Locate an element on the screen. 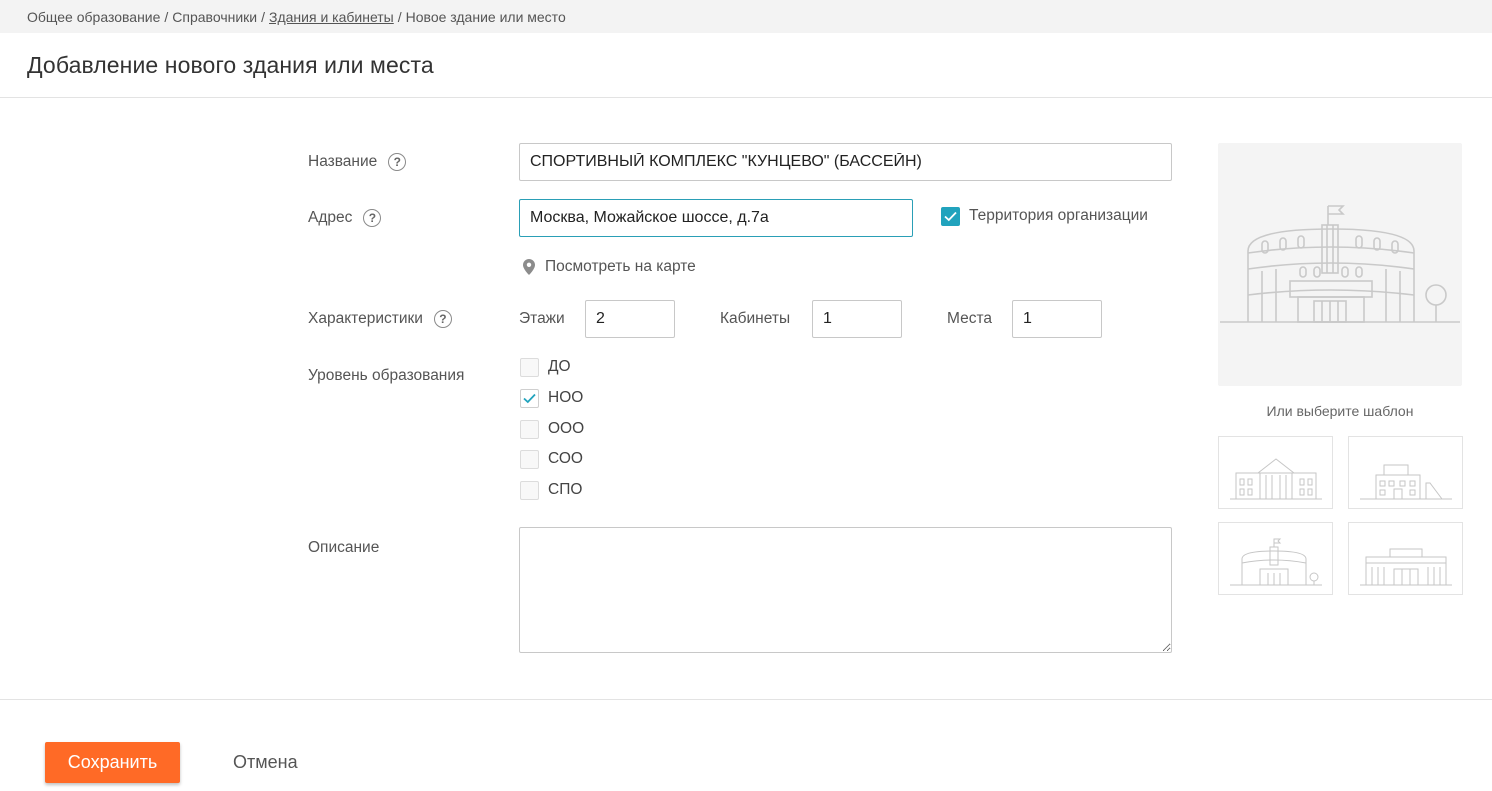 The width and height of the screenshot is (1492, 791). view-on-map-label: Посмотреть на карте is located at coordinates (620, 266).